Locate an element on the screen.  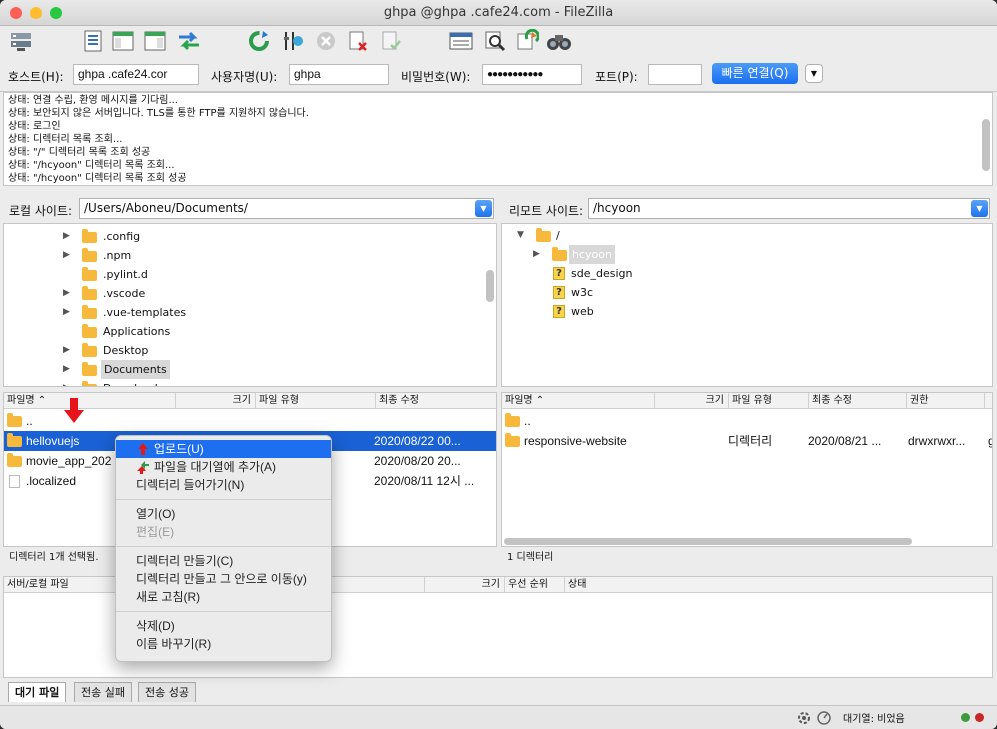
menu-item-delete: 삭제(D) is located at coordinates (223, 626).